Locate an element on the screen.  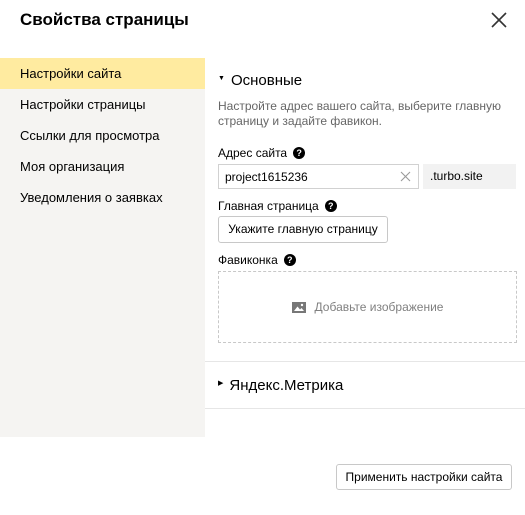
favicon-field-label: Фавиконка? is located at coordinates (257, 260).